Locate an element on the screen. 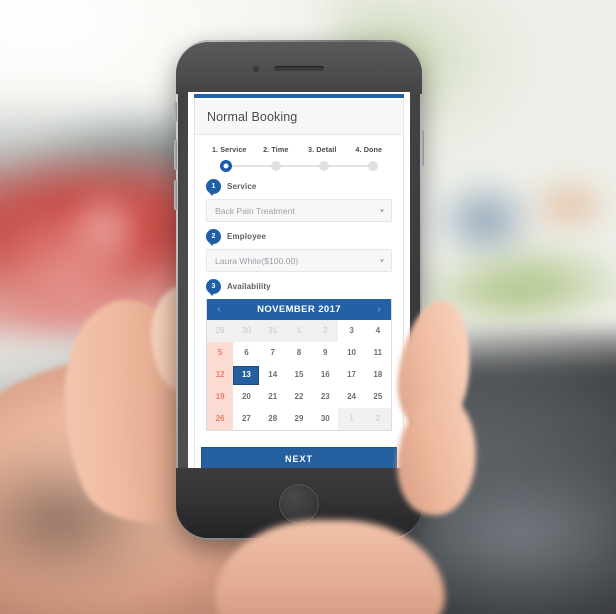 The width and height of the screenshot is (616, 614). employee-select: Laura White($100.00) is located at coordinates (299, 260).